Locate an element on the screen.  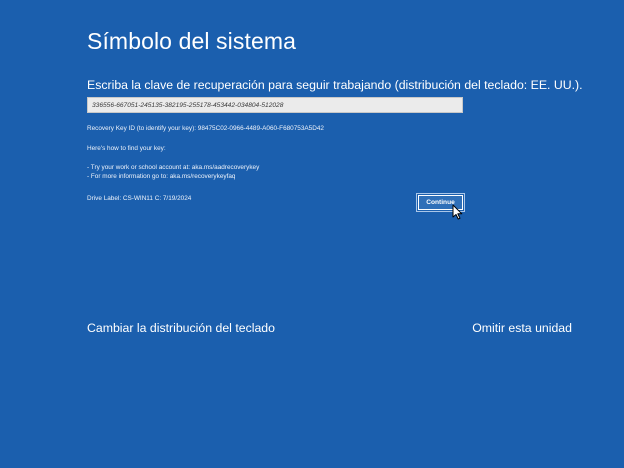
skip-drive-link: Omitir esta unidad is located at coordinates (522, 328).